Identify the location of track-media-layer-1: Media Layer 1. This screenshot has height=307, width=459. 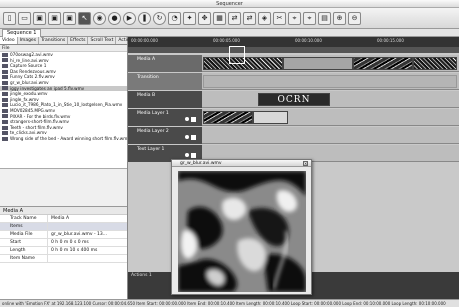
(293, 117).